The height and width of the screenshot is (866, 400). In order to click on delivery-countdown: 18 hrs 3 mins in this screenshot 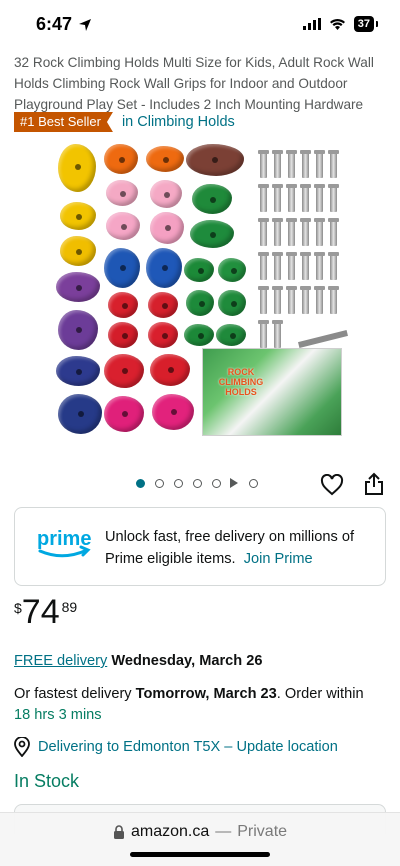, I will do `click(58, 715)`.